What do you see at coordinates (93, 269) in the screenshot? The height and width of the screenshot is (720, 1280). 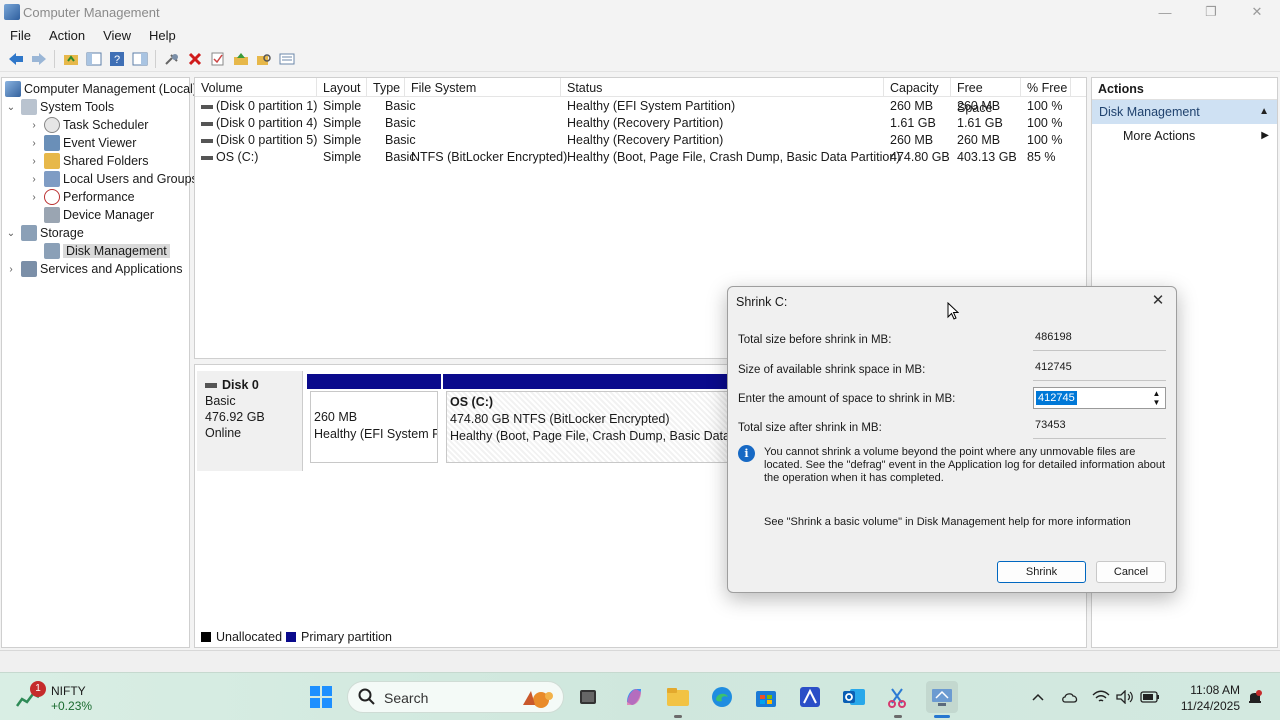 I see `tree-item-services: › Services and Applications` at bounding box center [93, 269].